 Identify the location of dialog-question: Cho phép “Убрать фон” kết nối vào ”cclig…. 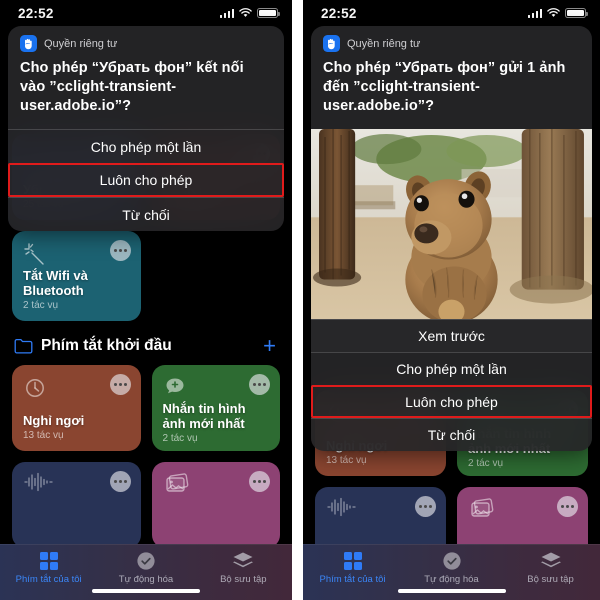
(132, 87).